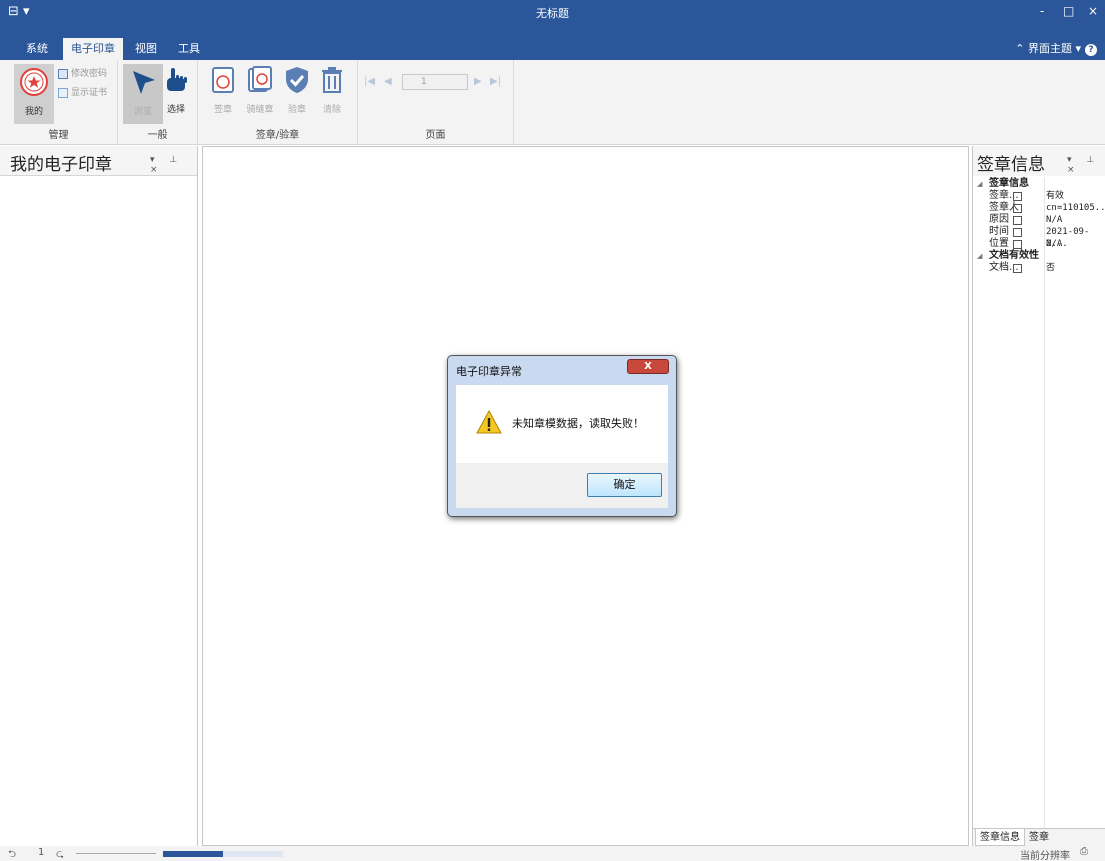 The width and height of the screenshot is (1105, 861). What do you see at coordinates (60, 854) in the screenshot?
I see `redo-icon: ⮎` at bounding box center [60, 854].